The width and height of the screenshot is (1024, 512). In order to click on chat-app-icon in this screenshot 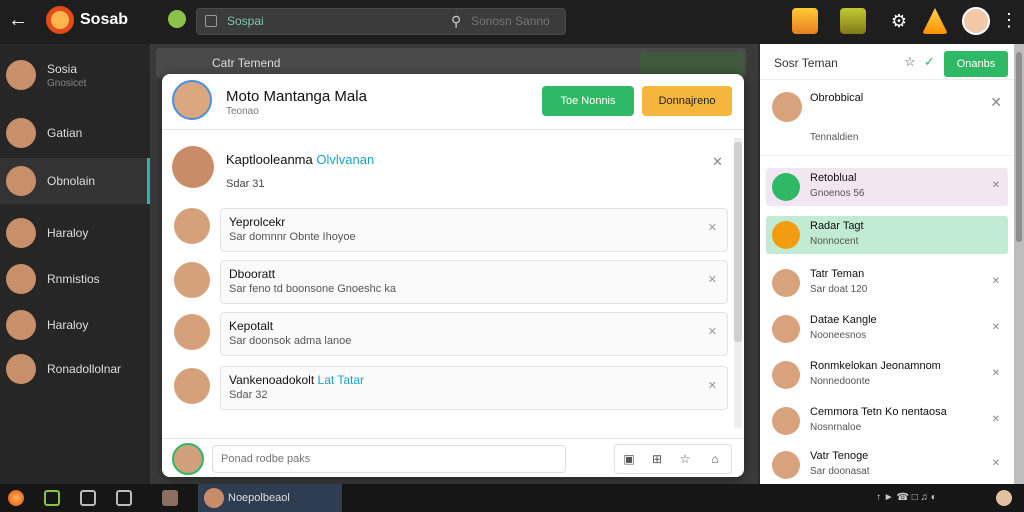, I will do `click(52, 498)`.